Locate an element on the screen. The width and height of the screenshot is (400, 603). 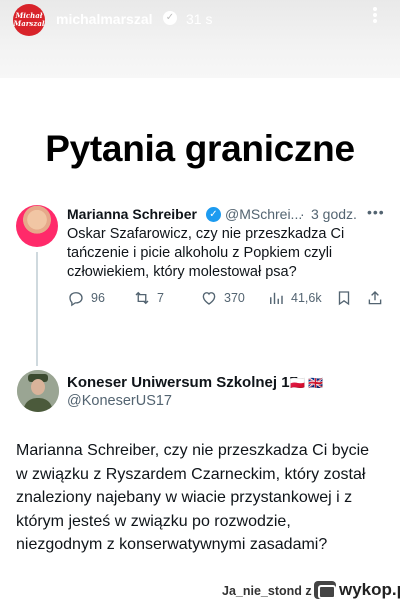
bookmark-button is located at coordinates (347, 298).